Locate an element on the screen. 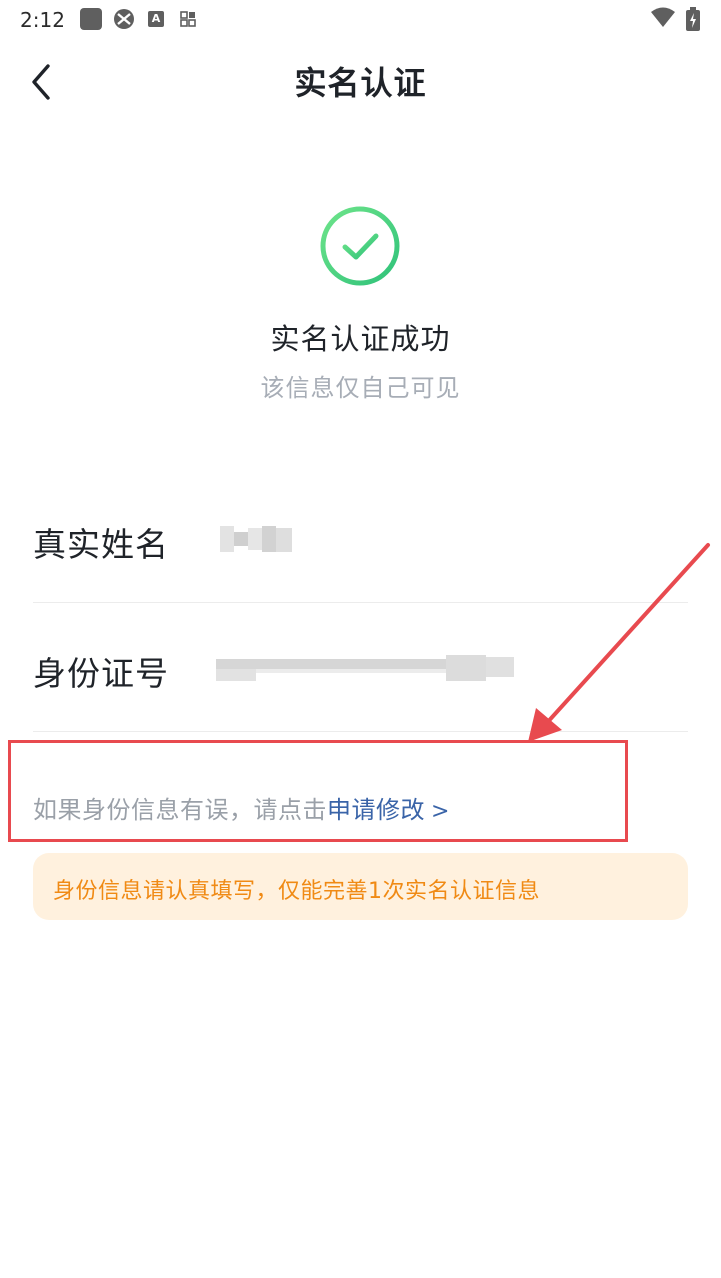 This screenshot has width=721, height=1278. real-name-row: 真实姓名 is located at coordinates (360, 538).